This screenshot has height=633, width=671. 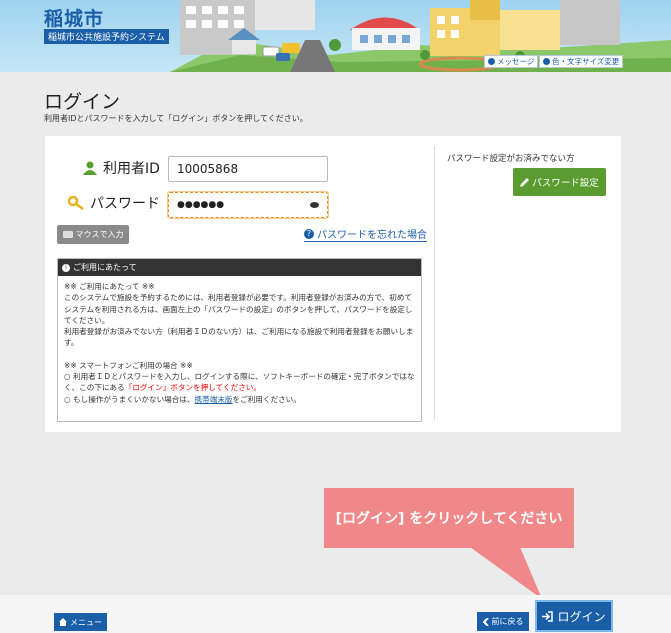 I want to click on back-button: 前に戻る, so click(x=503, y=621).